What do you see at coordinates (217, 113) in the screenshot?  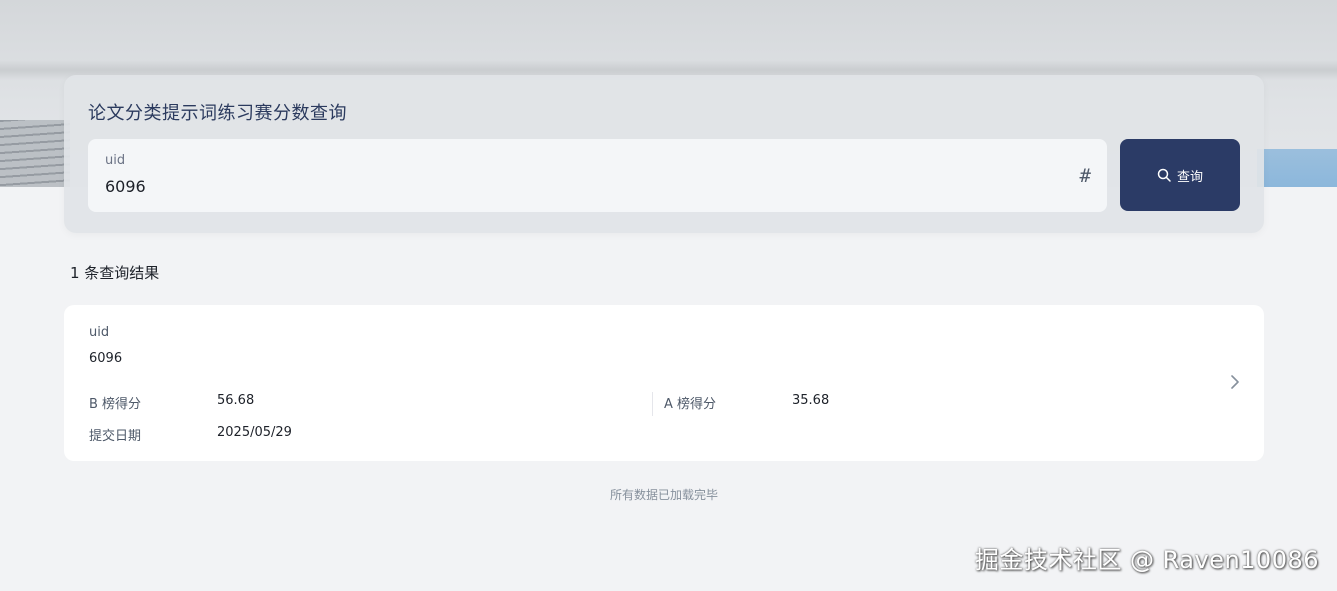 I see `page-title: 论文分类提示词练习赛分数查询` at bounding box center [217, 113].